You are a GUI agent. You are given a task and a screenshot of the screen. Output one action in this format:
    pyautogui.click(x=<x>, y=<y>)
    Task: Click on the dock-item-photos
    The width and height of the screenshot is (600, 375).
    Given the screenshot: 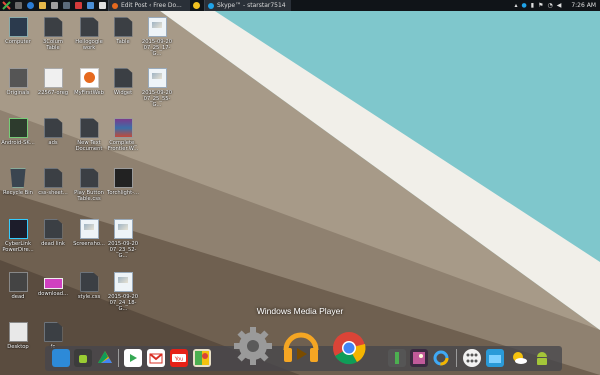 What is the action you would take?
    pyautogui.click(x=419, y=358)
    